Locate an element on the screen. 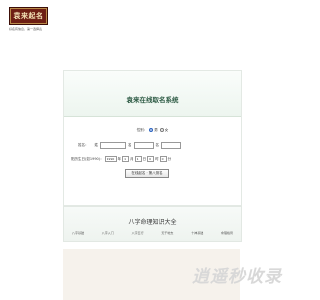 Image resolution: width=320 pixels, height=300 pixels. birth-day-select: 1 is located at coordinates (138, 159).